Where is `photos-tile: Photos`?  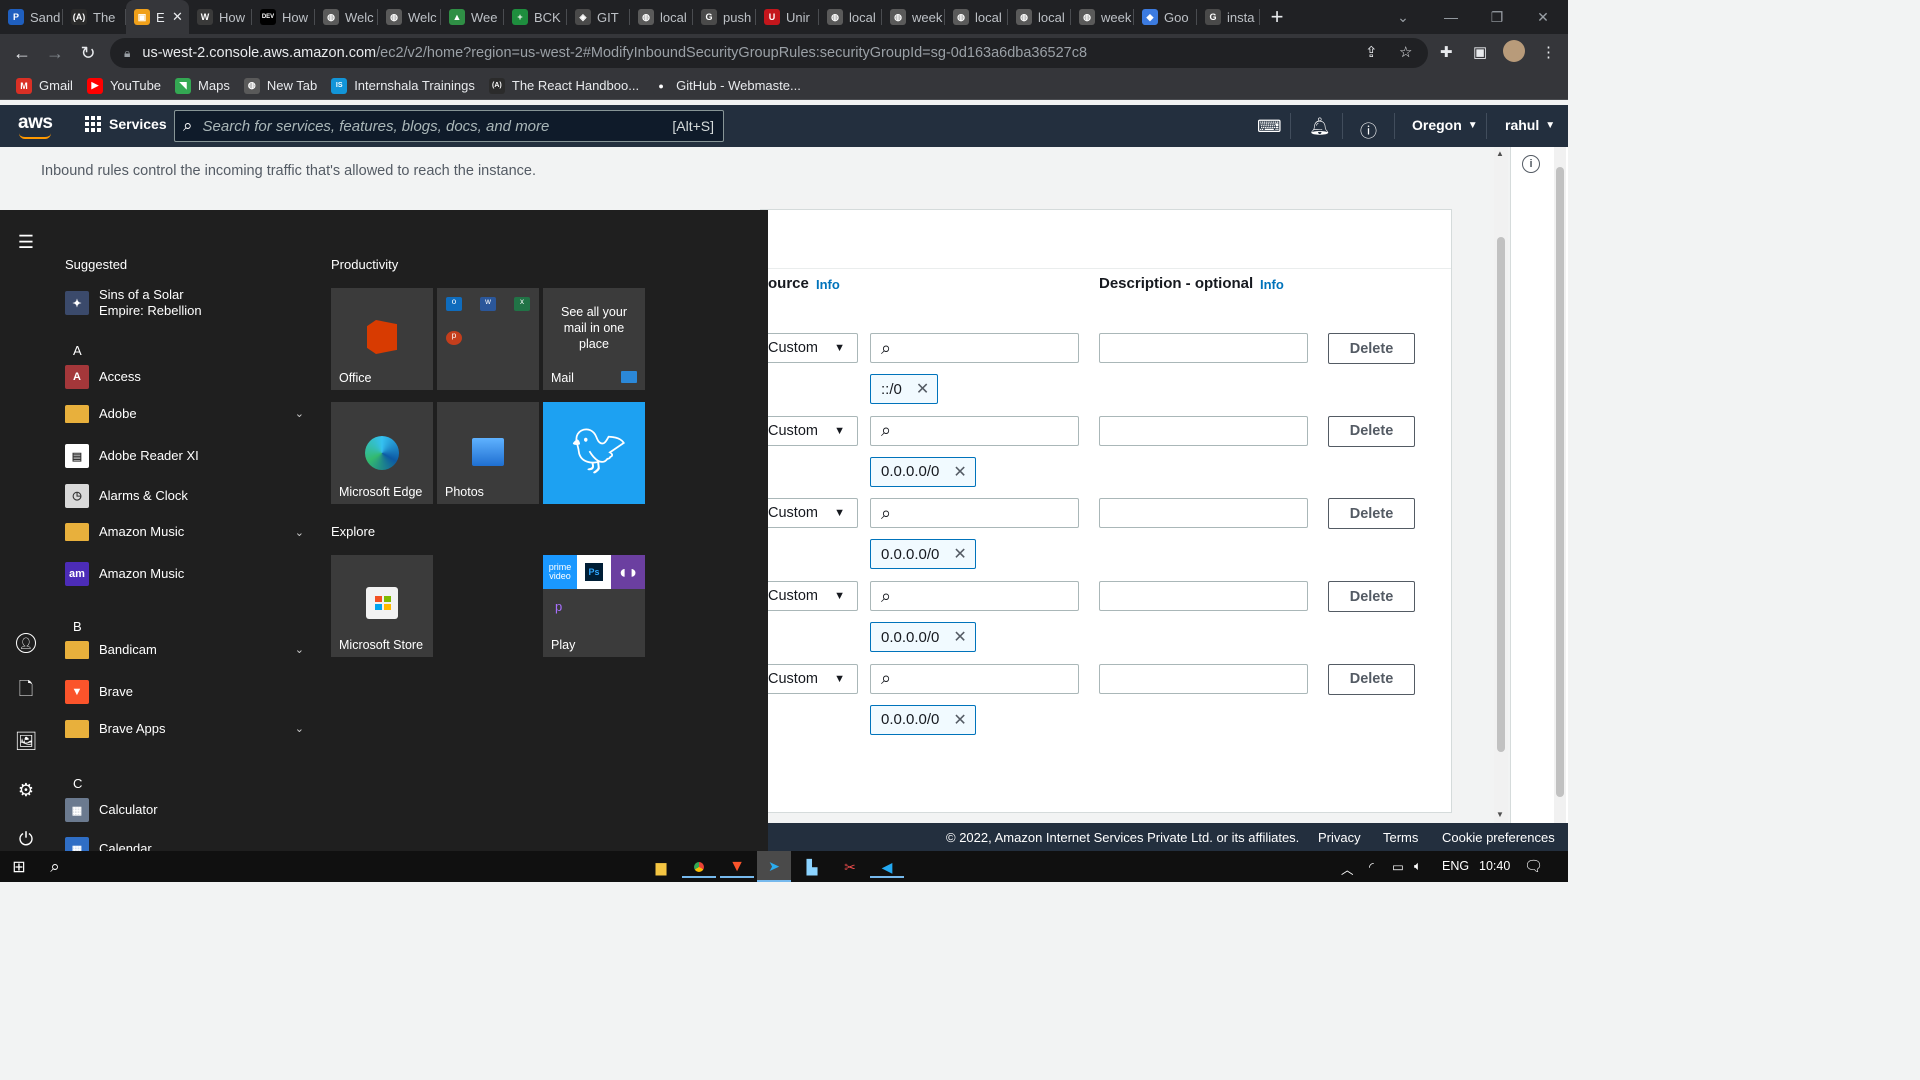 photos-tile: Photos is located at coordinates (488, 453).